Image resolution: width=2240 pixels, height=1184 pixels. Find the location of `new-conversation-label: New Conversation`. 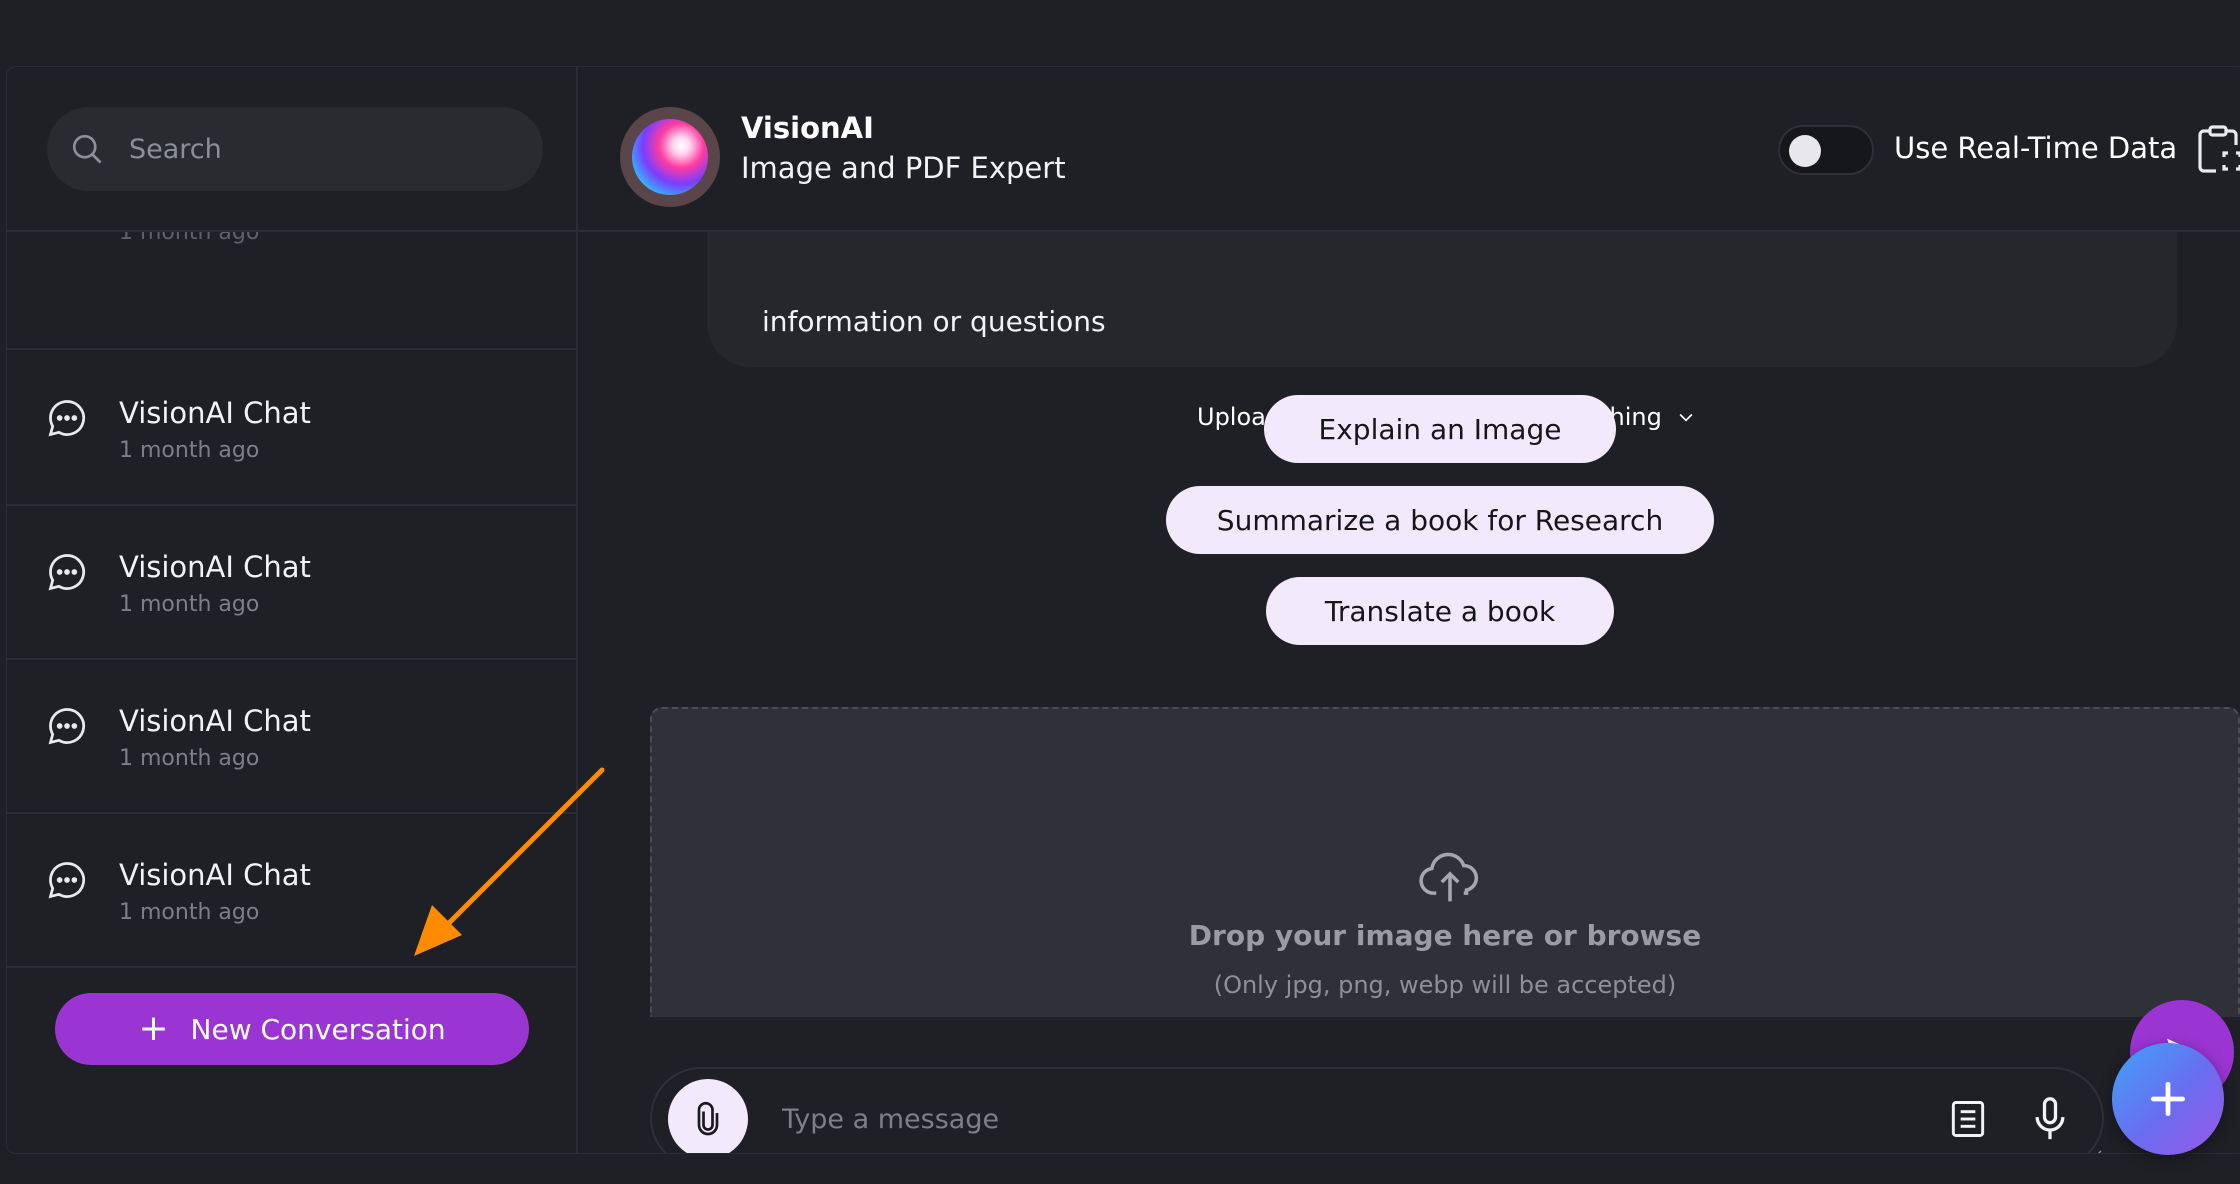

new-conversation-label: New Conversation is located at coordinates (318, 1029).